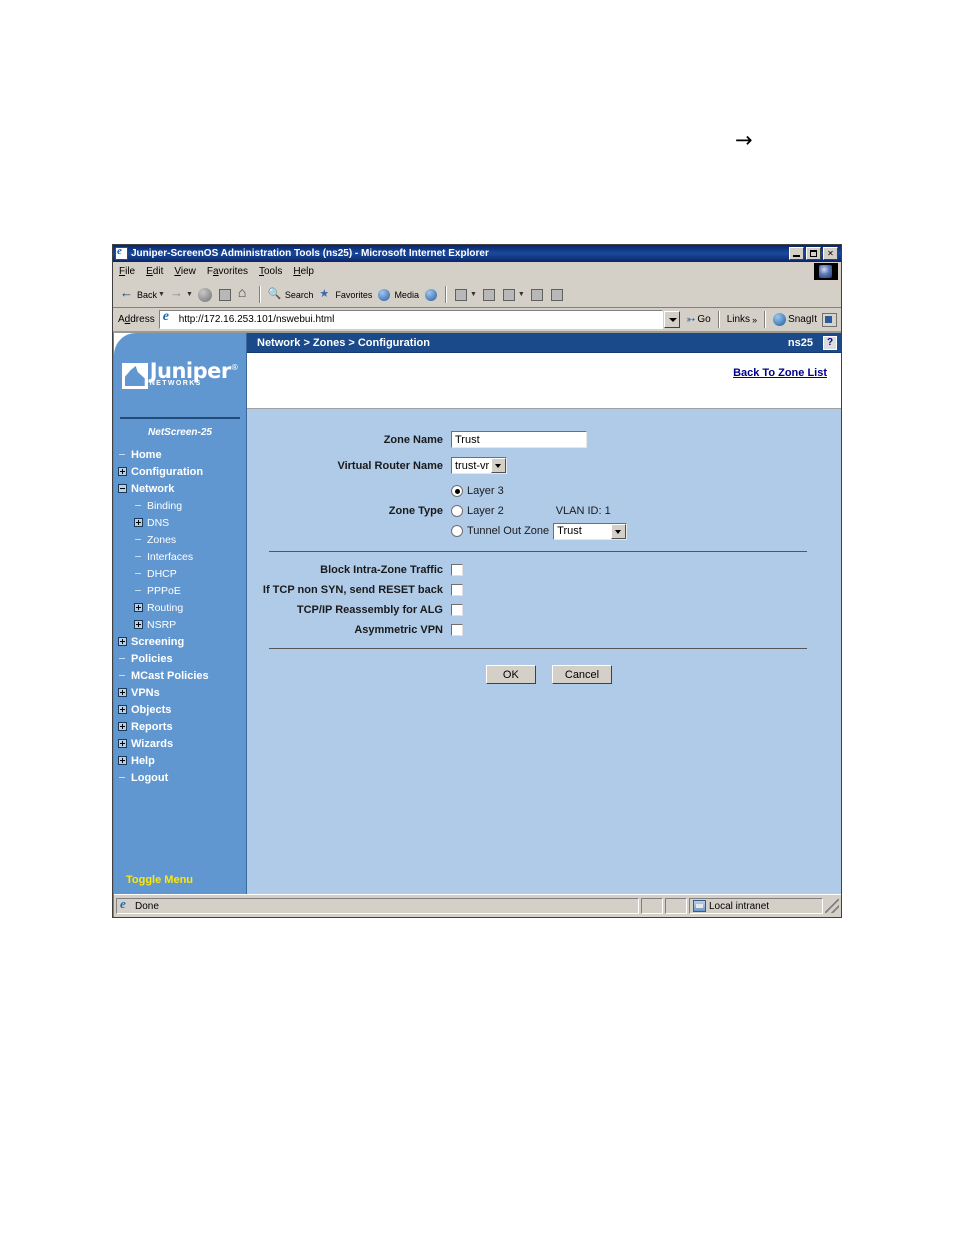 This screenshot has height=1235, width=954. What do you see at coordinates (539, 531) in the screenshot?
I see `zone-type-option-tunnel: Tunnel Out Zone Trust` at bounding box center [539, 531].